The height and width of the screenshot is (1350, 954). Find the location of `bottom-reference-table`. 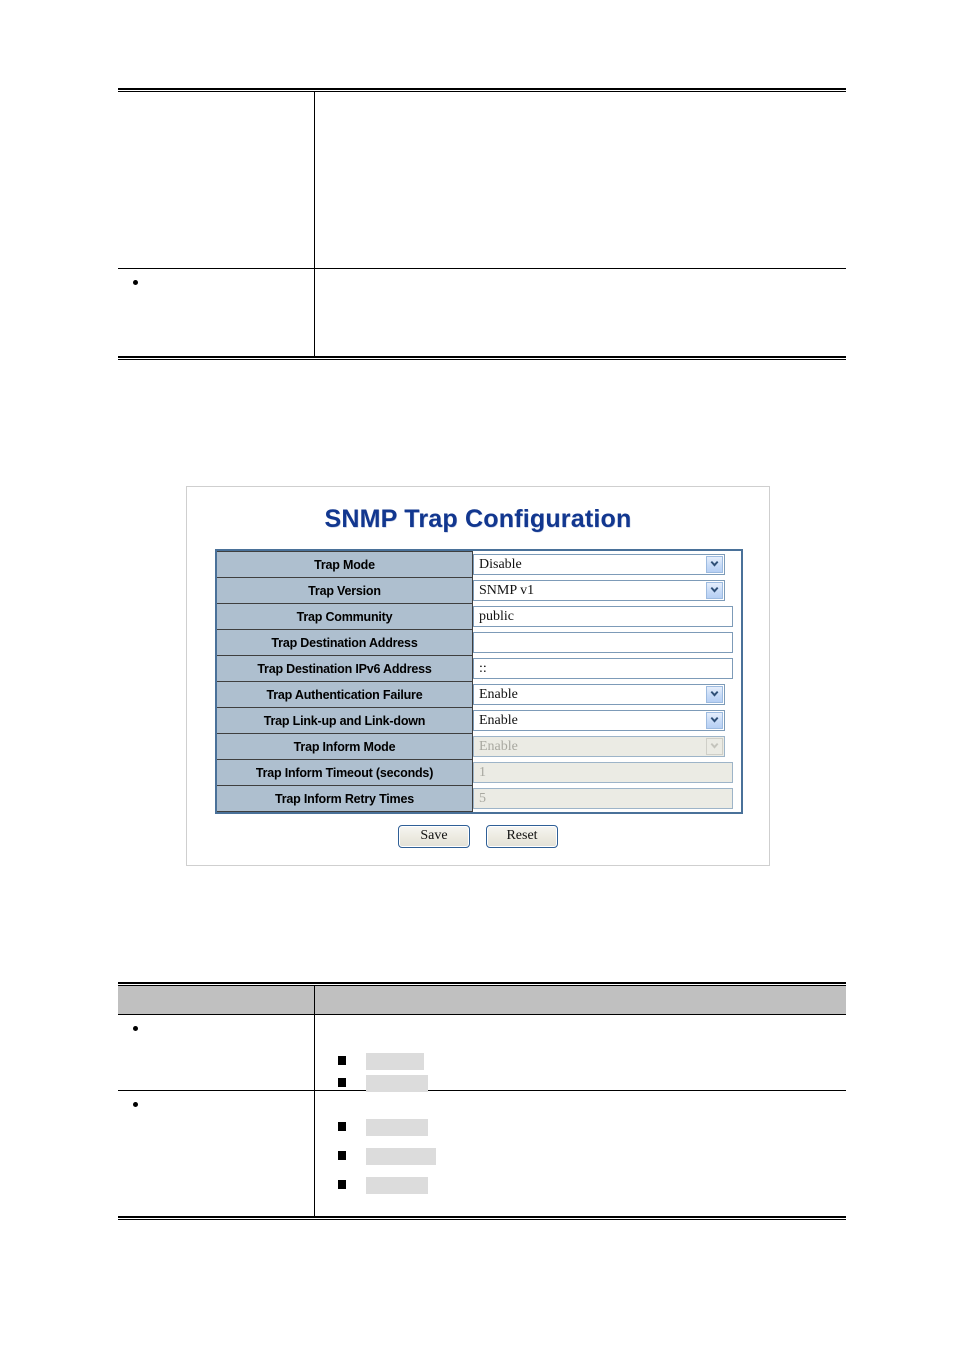

bottom-reference-table is located at coordinates (482, 1102).